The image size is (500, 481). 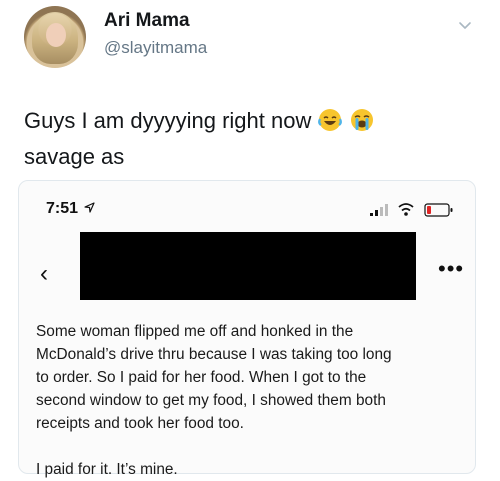 I want to click on tweet-text-line-2: savage as, so click(x=74, y=156).